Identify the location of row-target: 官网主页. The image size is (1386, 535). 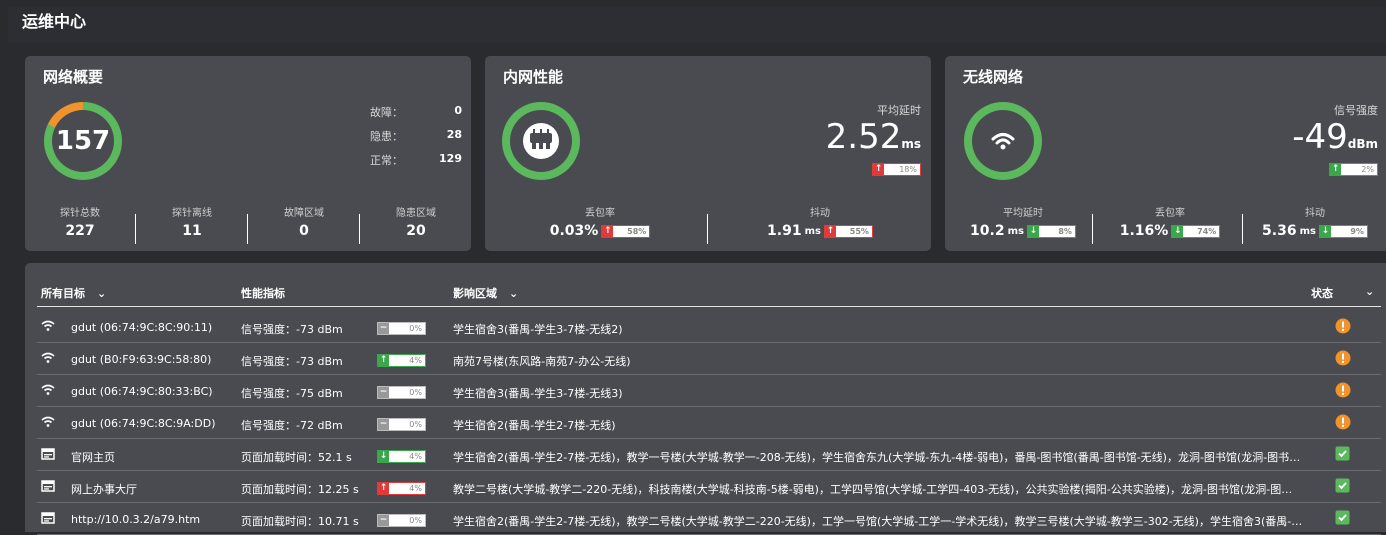
(93, 457).